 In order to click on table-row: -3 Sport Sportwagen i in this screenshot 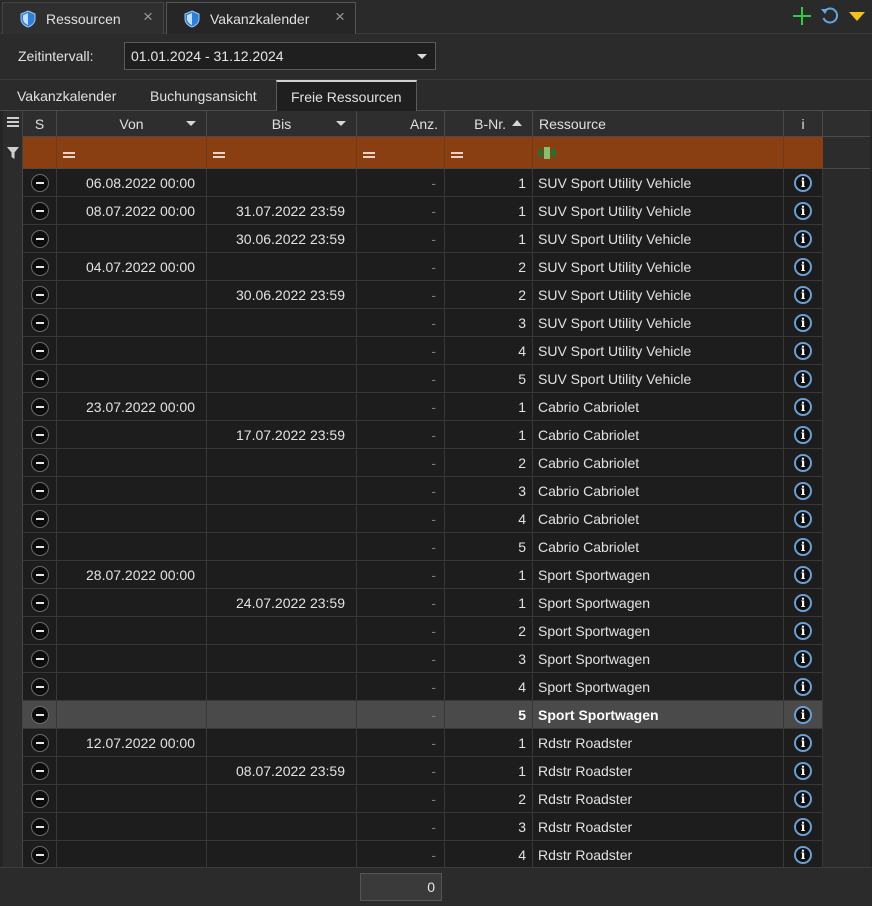, I will do `click(446, 659)`.